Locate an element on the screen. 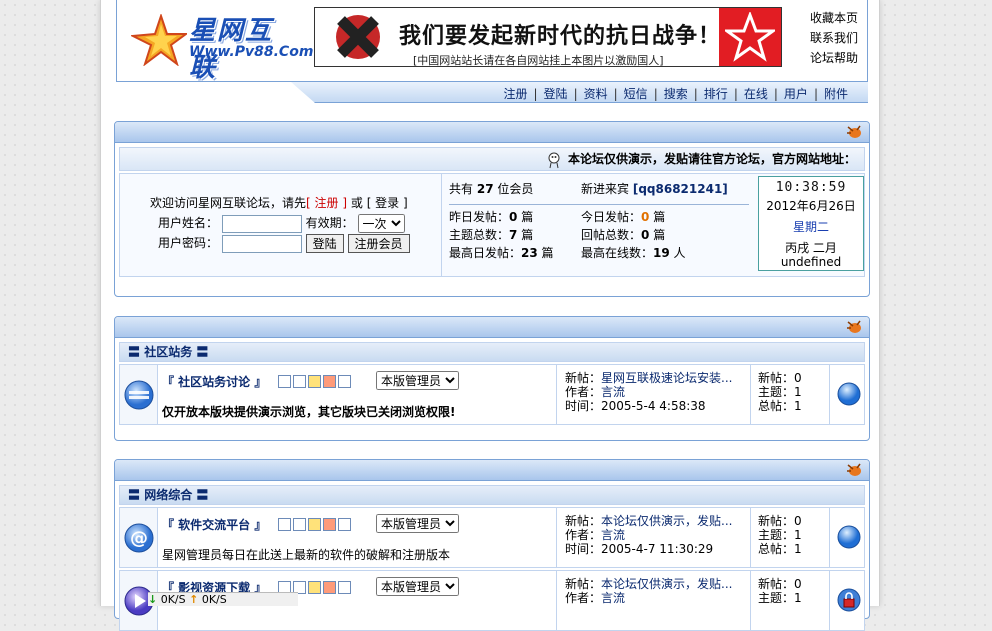 This screenshot has height=631, width=992. password-input is located at coordinates (261, 243).